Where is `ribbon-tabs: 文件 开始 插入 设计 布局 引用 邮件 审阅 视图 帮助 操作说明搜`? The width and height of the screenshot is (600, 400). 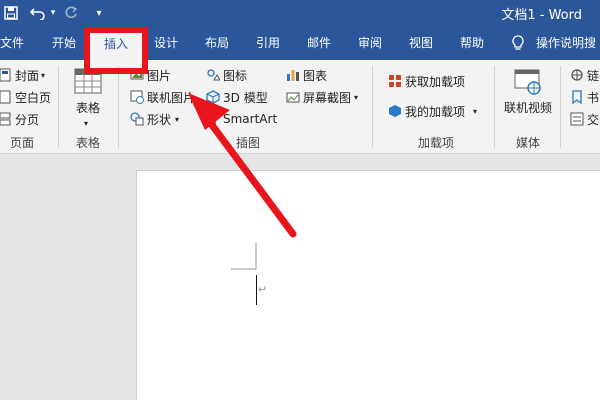 ribbon-tabs: 文件 开始 插入 设计 布局 引用 邮件 审阅 视图 帮助 操作说明搜 is located at coordinates (300, 43).